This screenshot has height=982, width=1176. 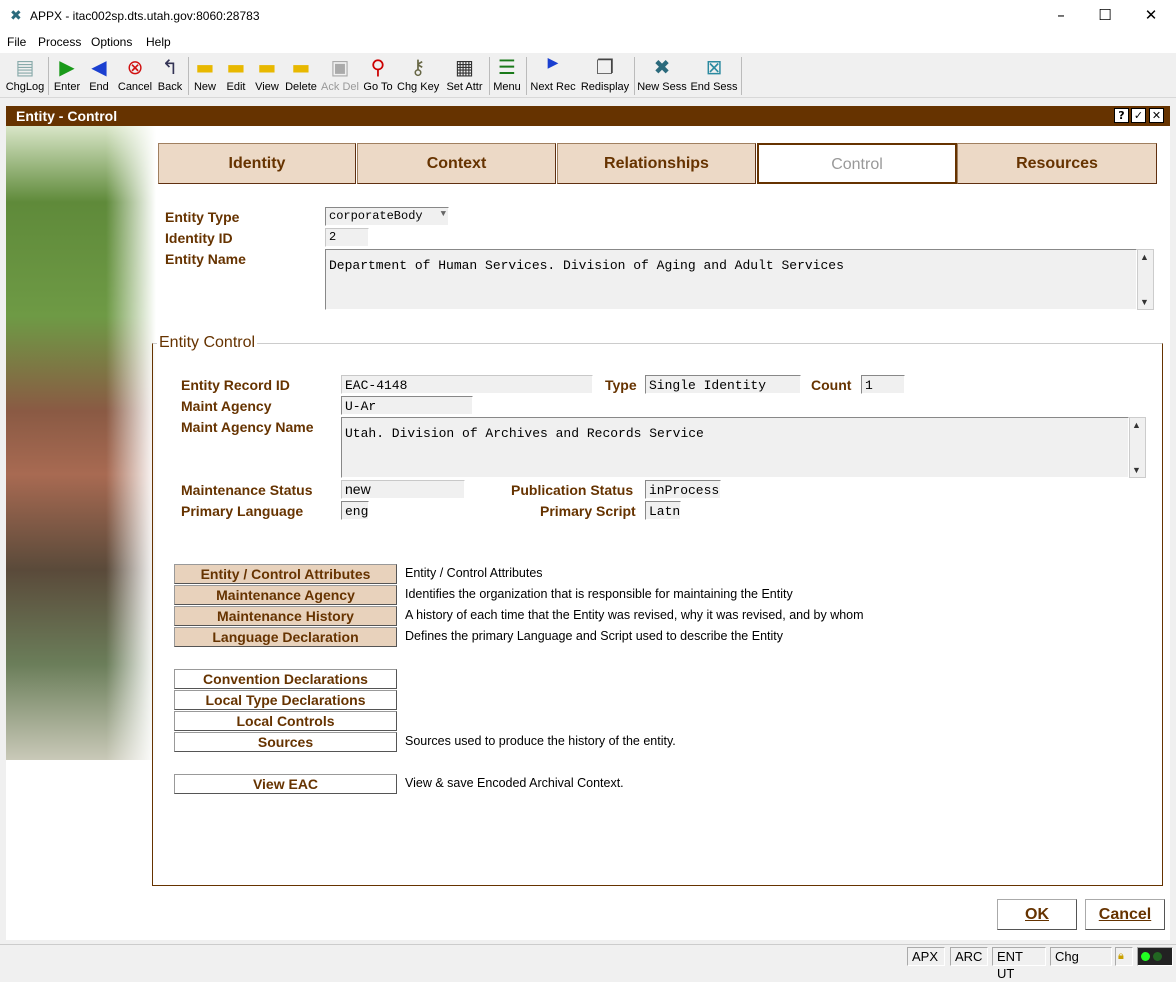 I want to click on toolbar-view-button: ▬ View, so click(x=267, y=76).